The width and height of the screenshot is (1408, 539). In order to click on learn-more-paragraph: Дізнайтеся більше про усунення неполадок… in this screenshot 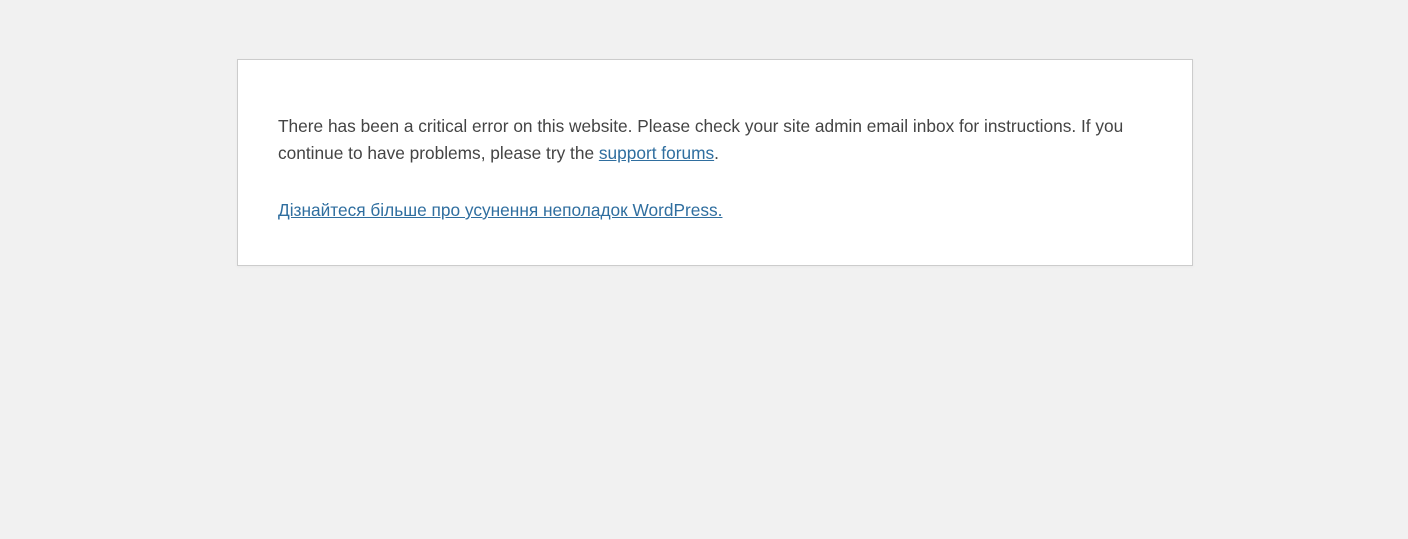, I will do `click(715, 210)`.